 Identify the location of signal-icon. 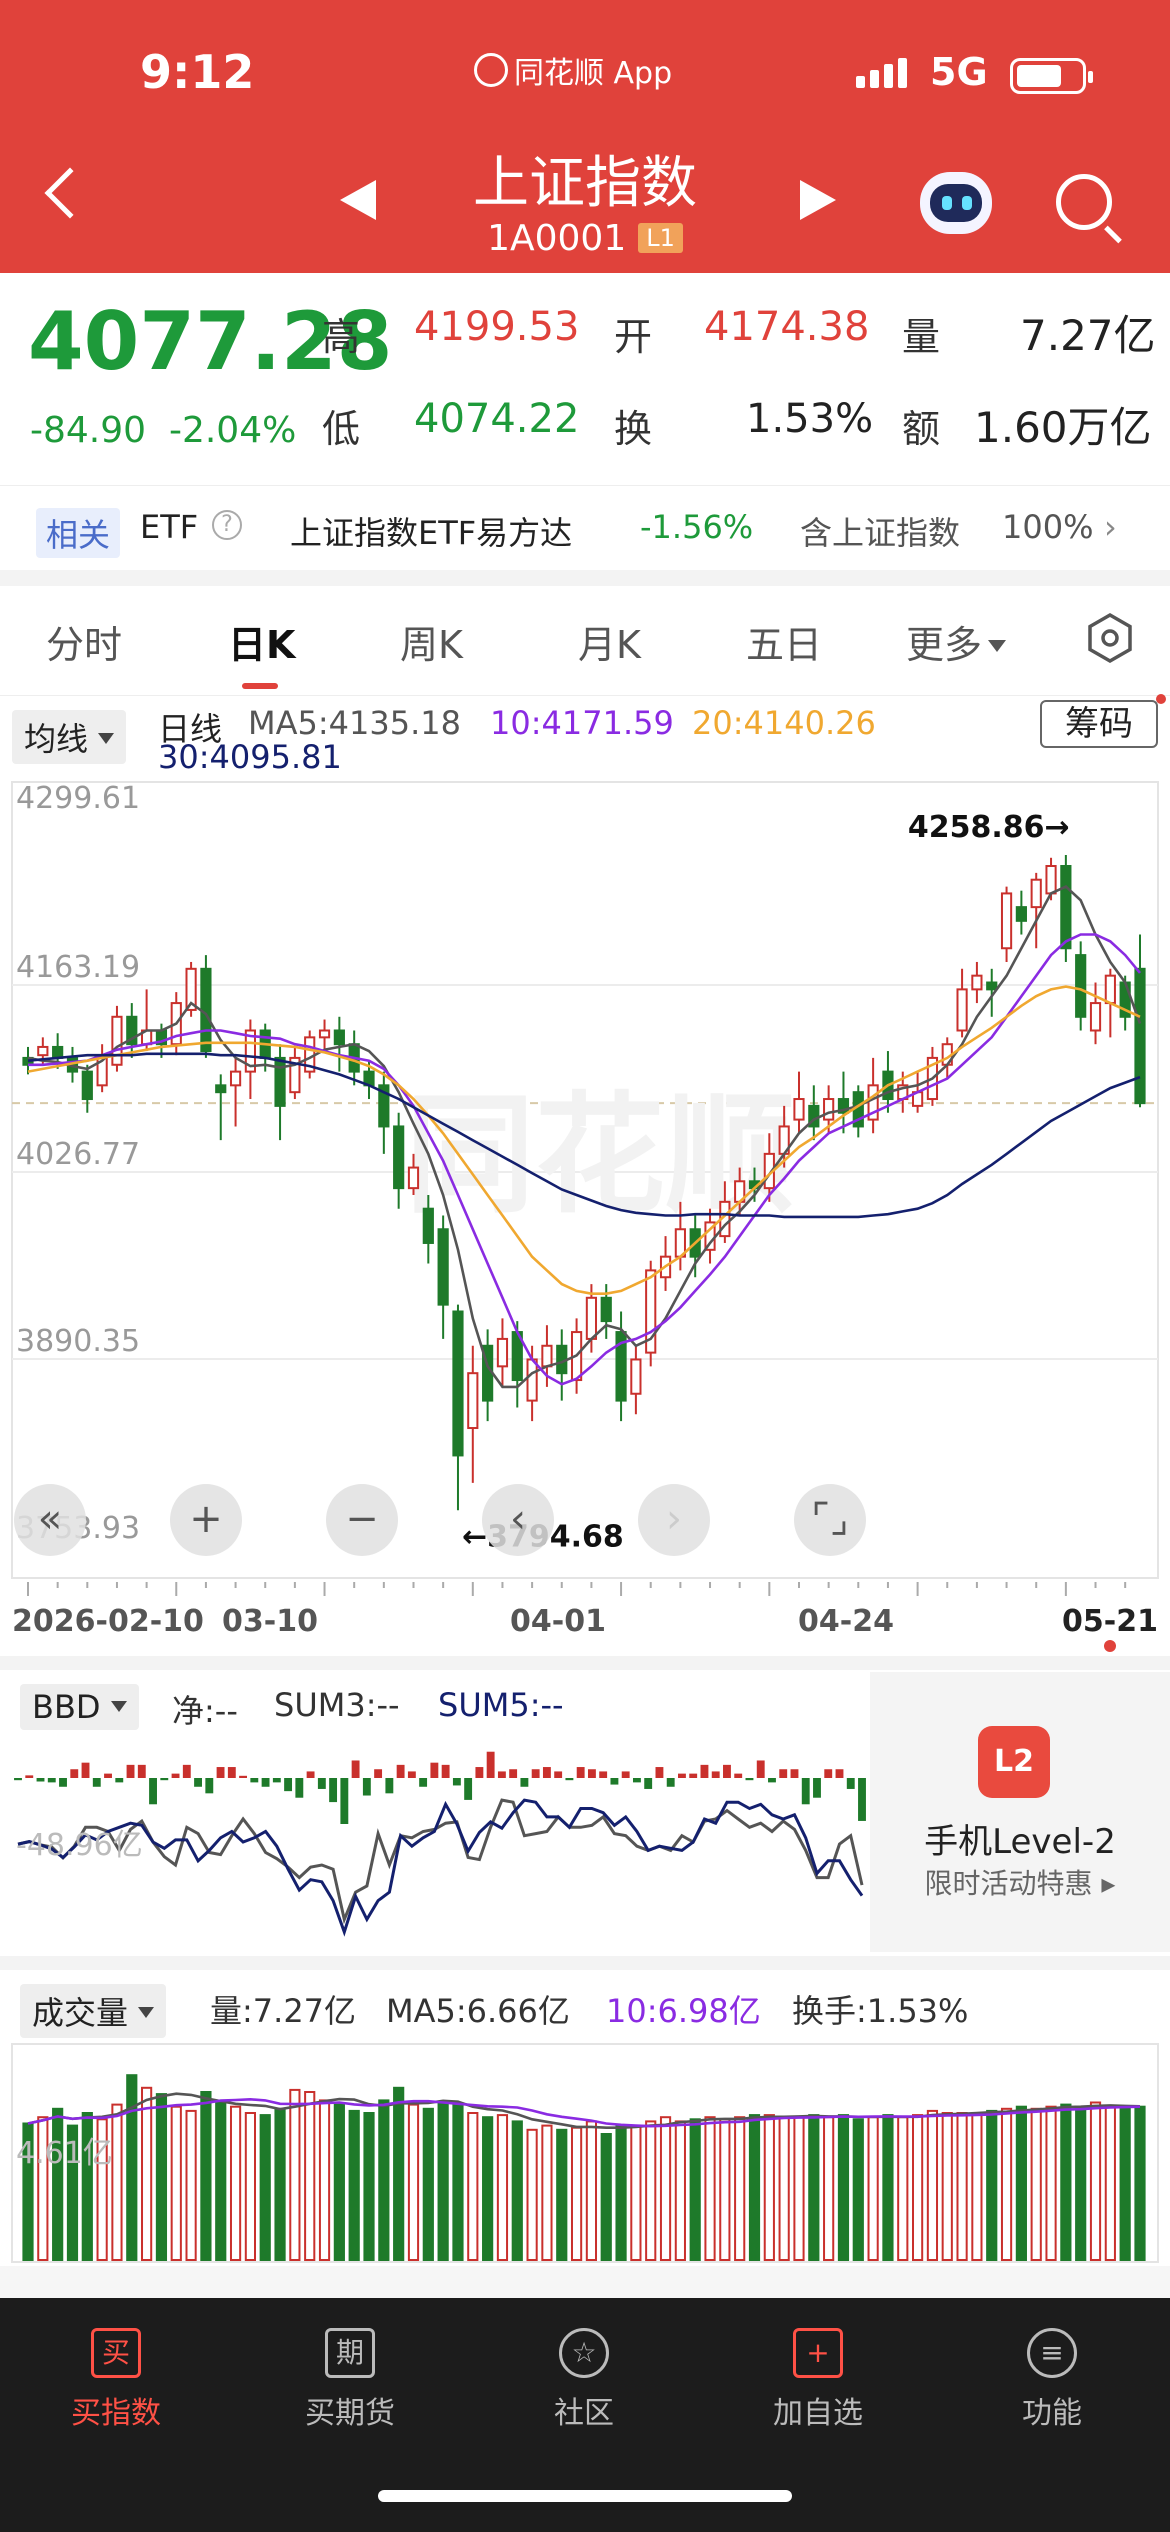
(881, 73).